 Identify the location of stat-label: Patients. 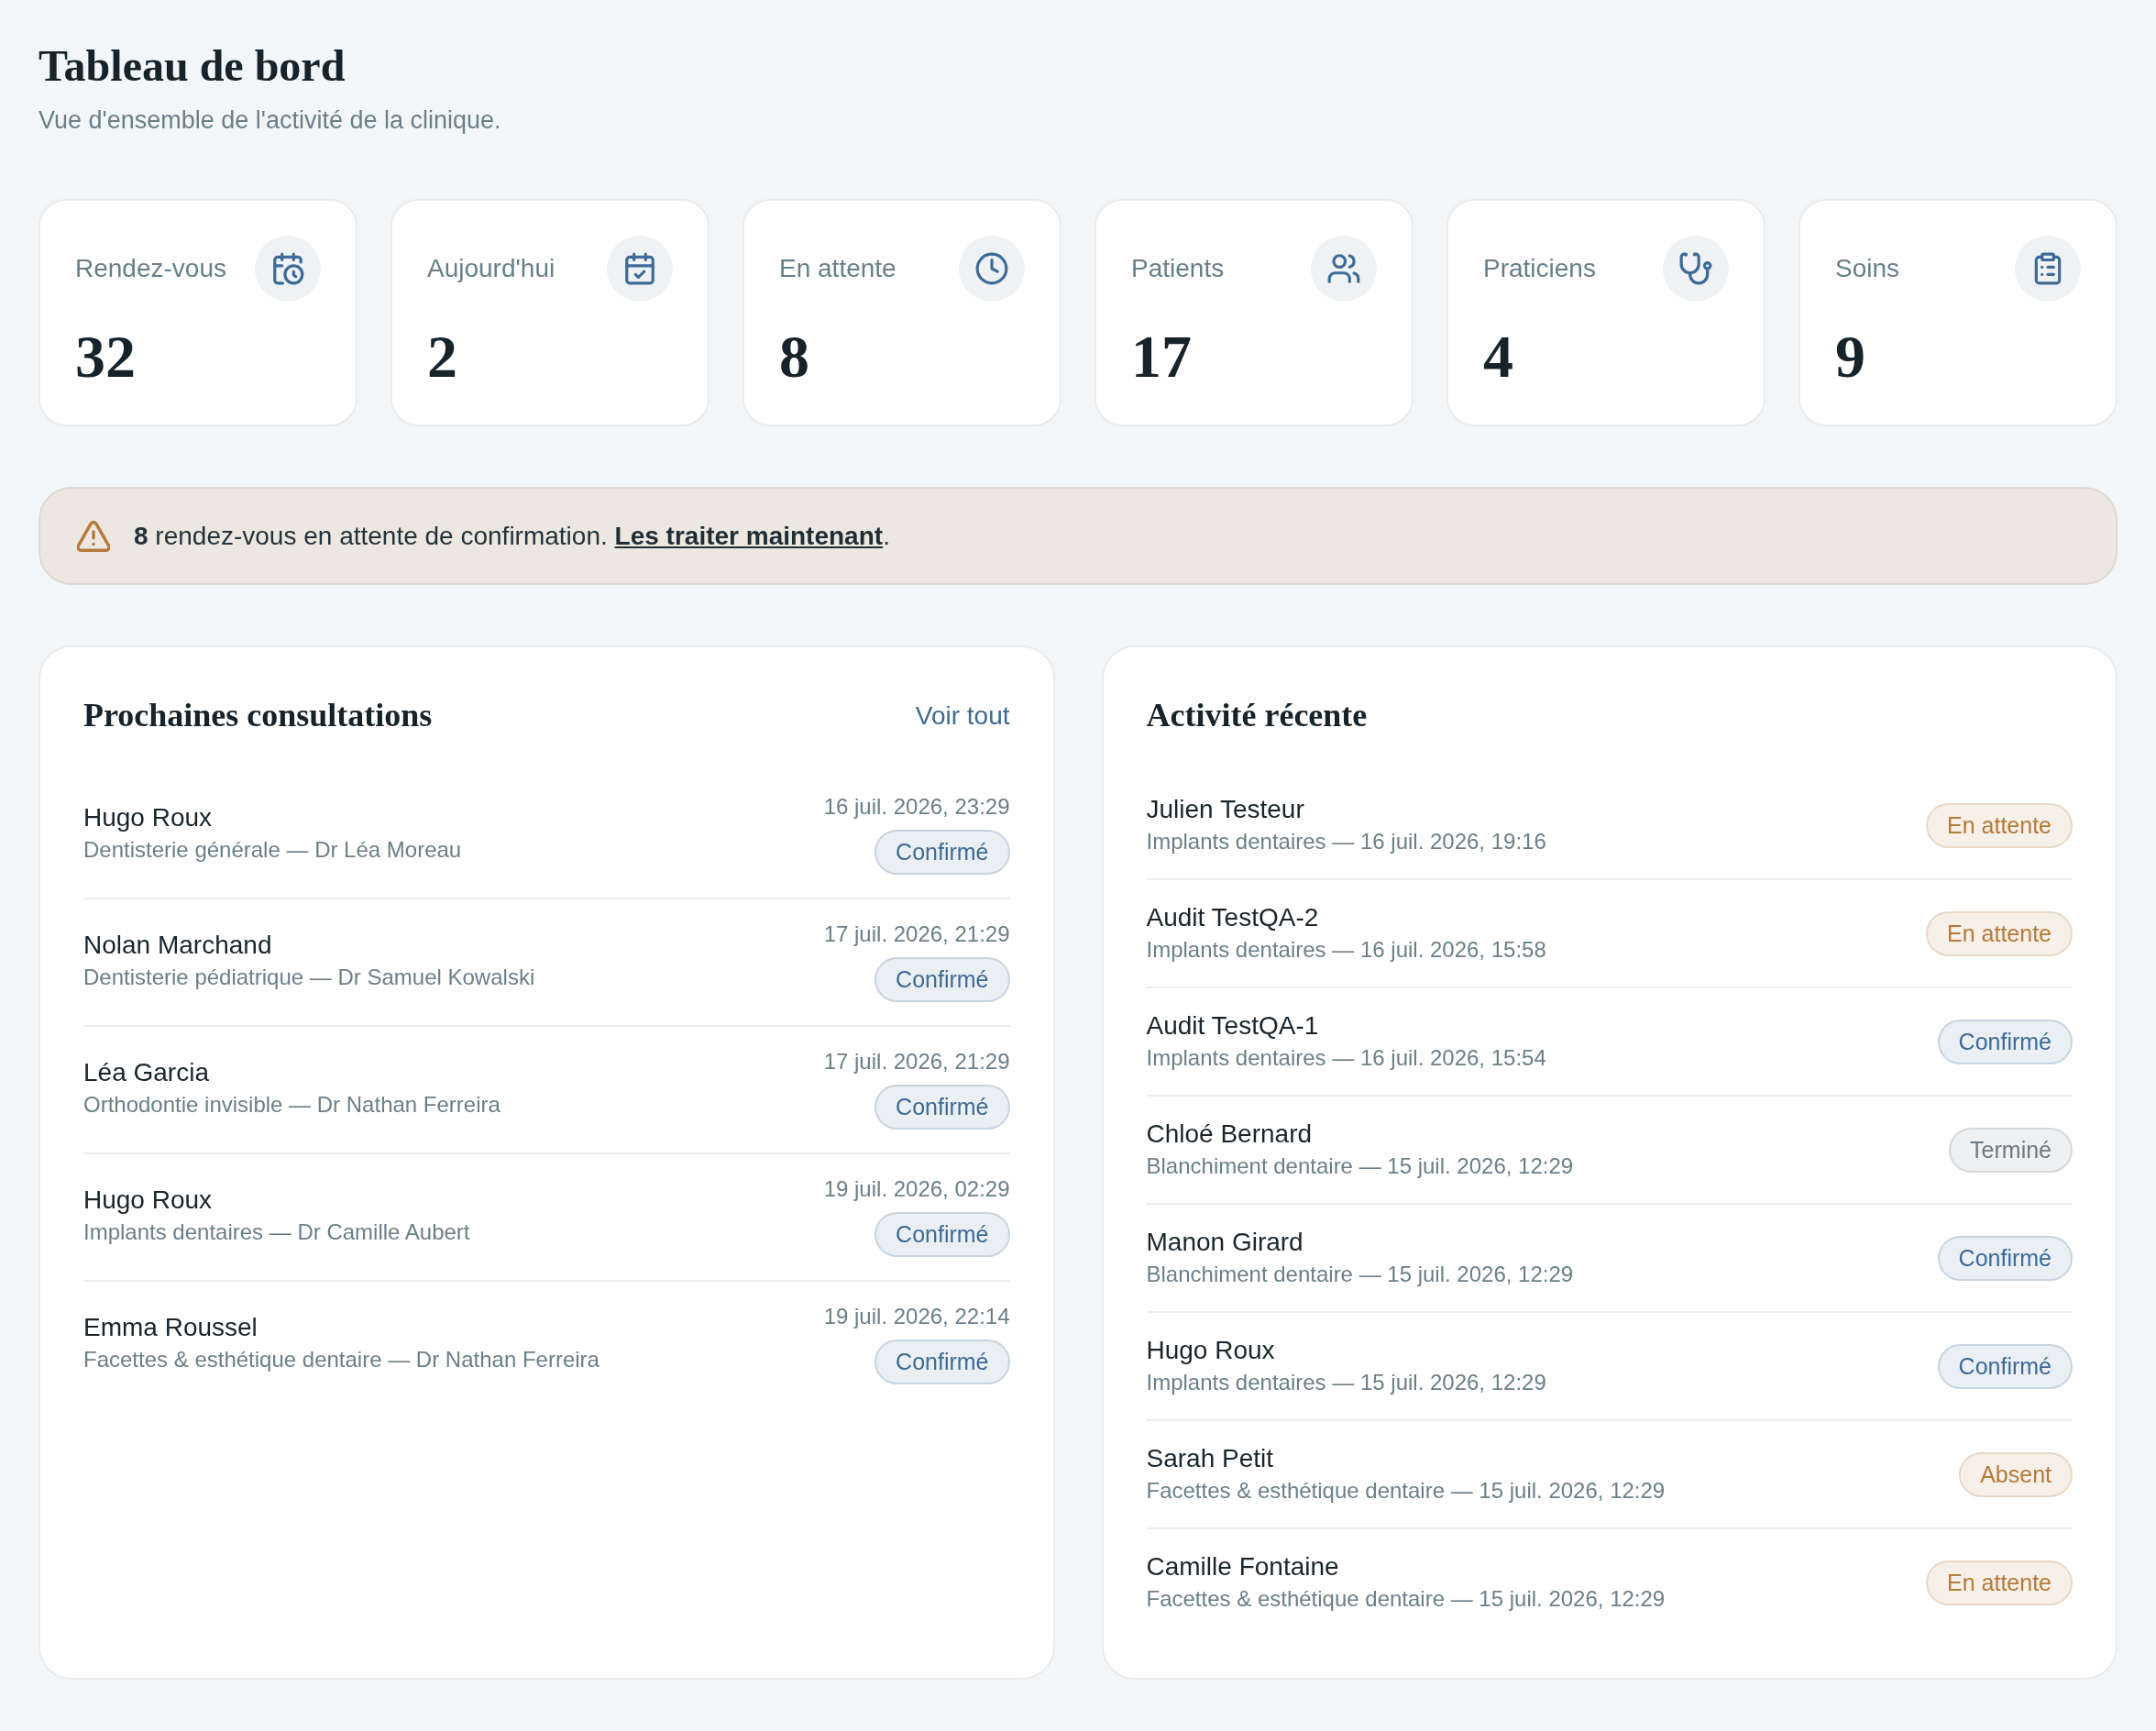
(1178, 269).